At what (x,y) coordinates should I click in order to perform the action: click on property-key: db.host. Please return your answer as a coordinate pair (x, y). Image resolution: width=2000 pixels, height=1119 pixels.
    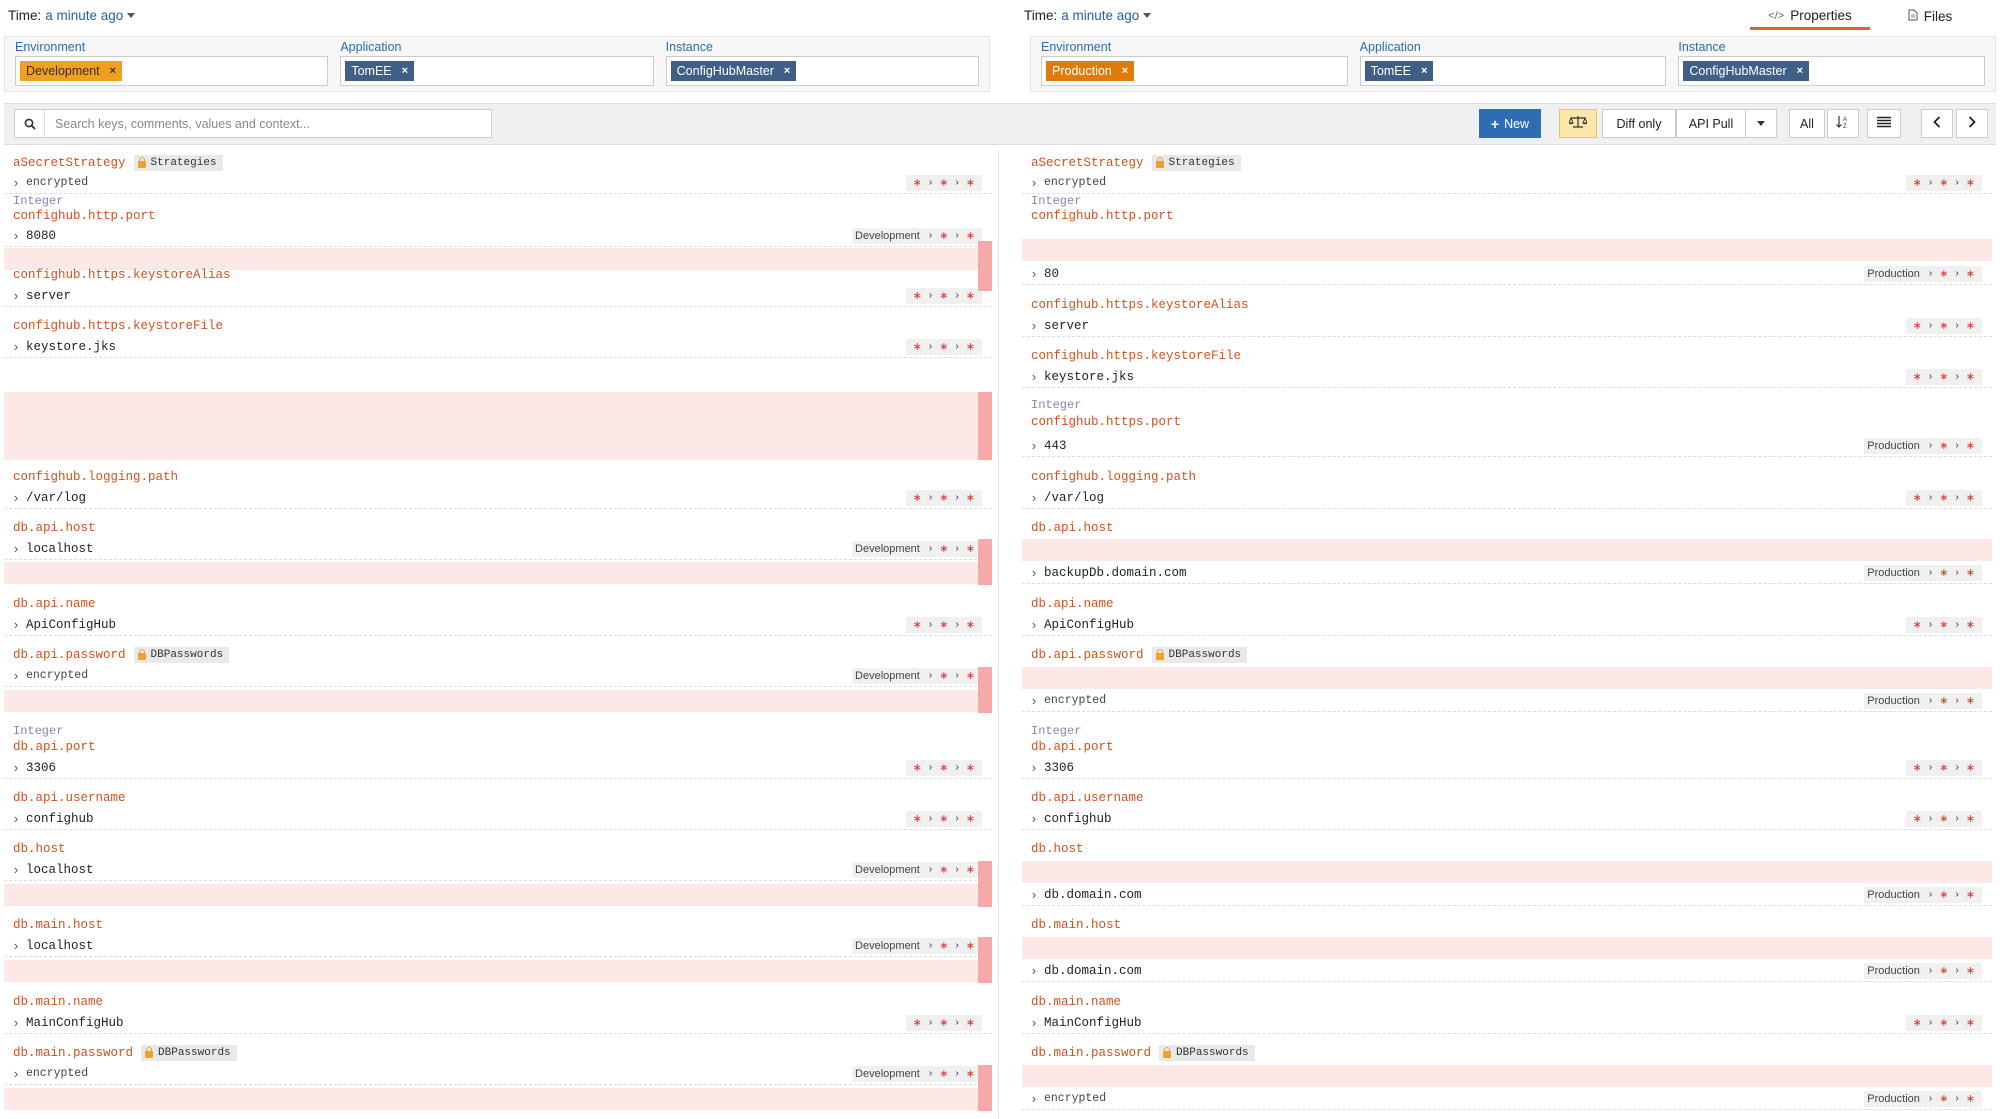
    Looking at the image, I should click on (39, 849).